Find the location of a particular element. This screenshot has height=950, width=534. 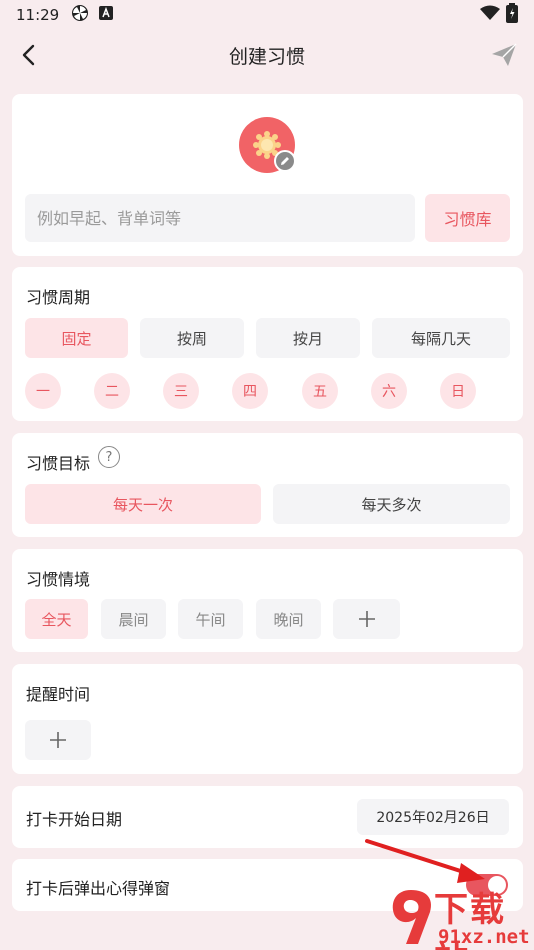

day-fri: 五 is located at coordinates (320, 391).